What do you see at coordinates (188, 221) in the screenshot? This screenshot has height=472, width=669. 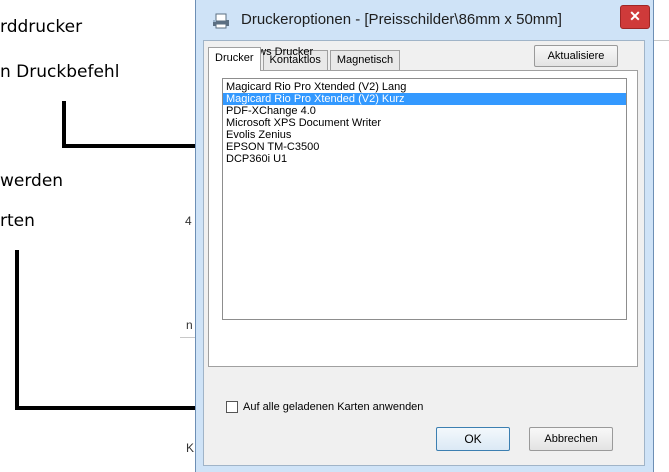 I see `background-fragment: 4` at bounding box center [188, 221].